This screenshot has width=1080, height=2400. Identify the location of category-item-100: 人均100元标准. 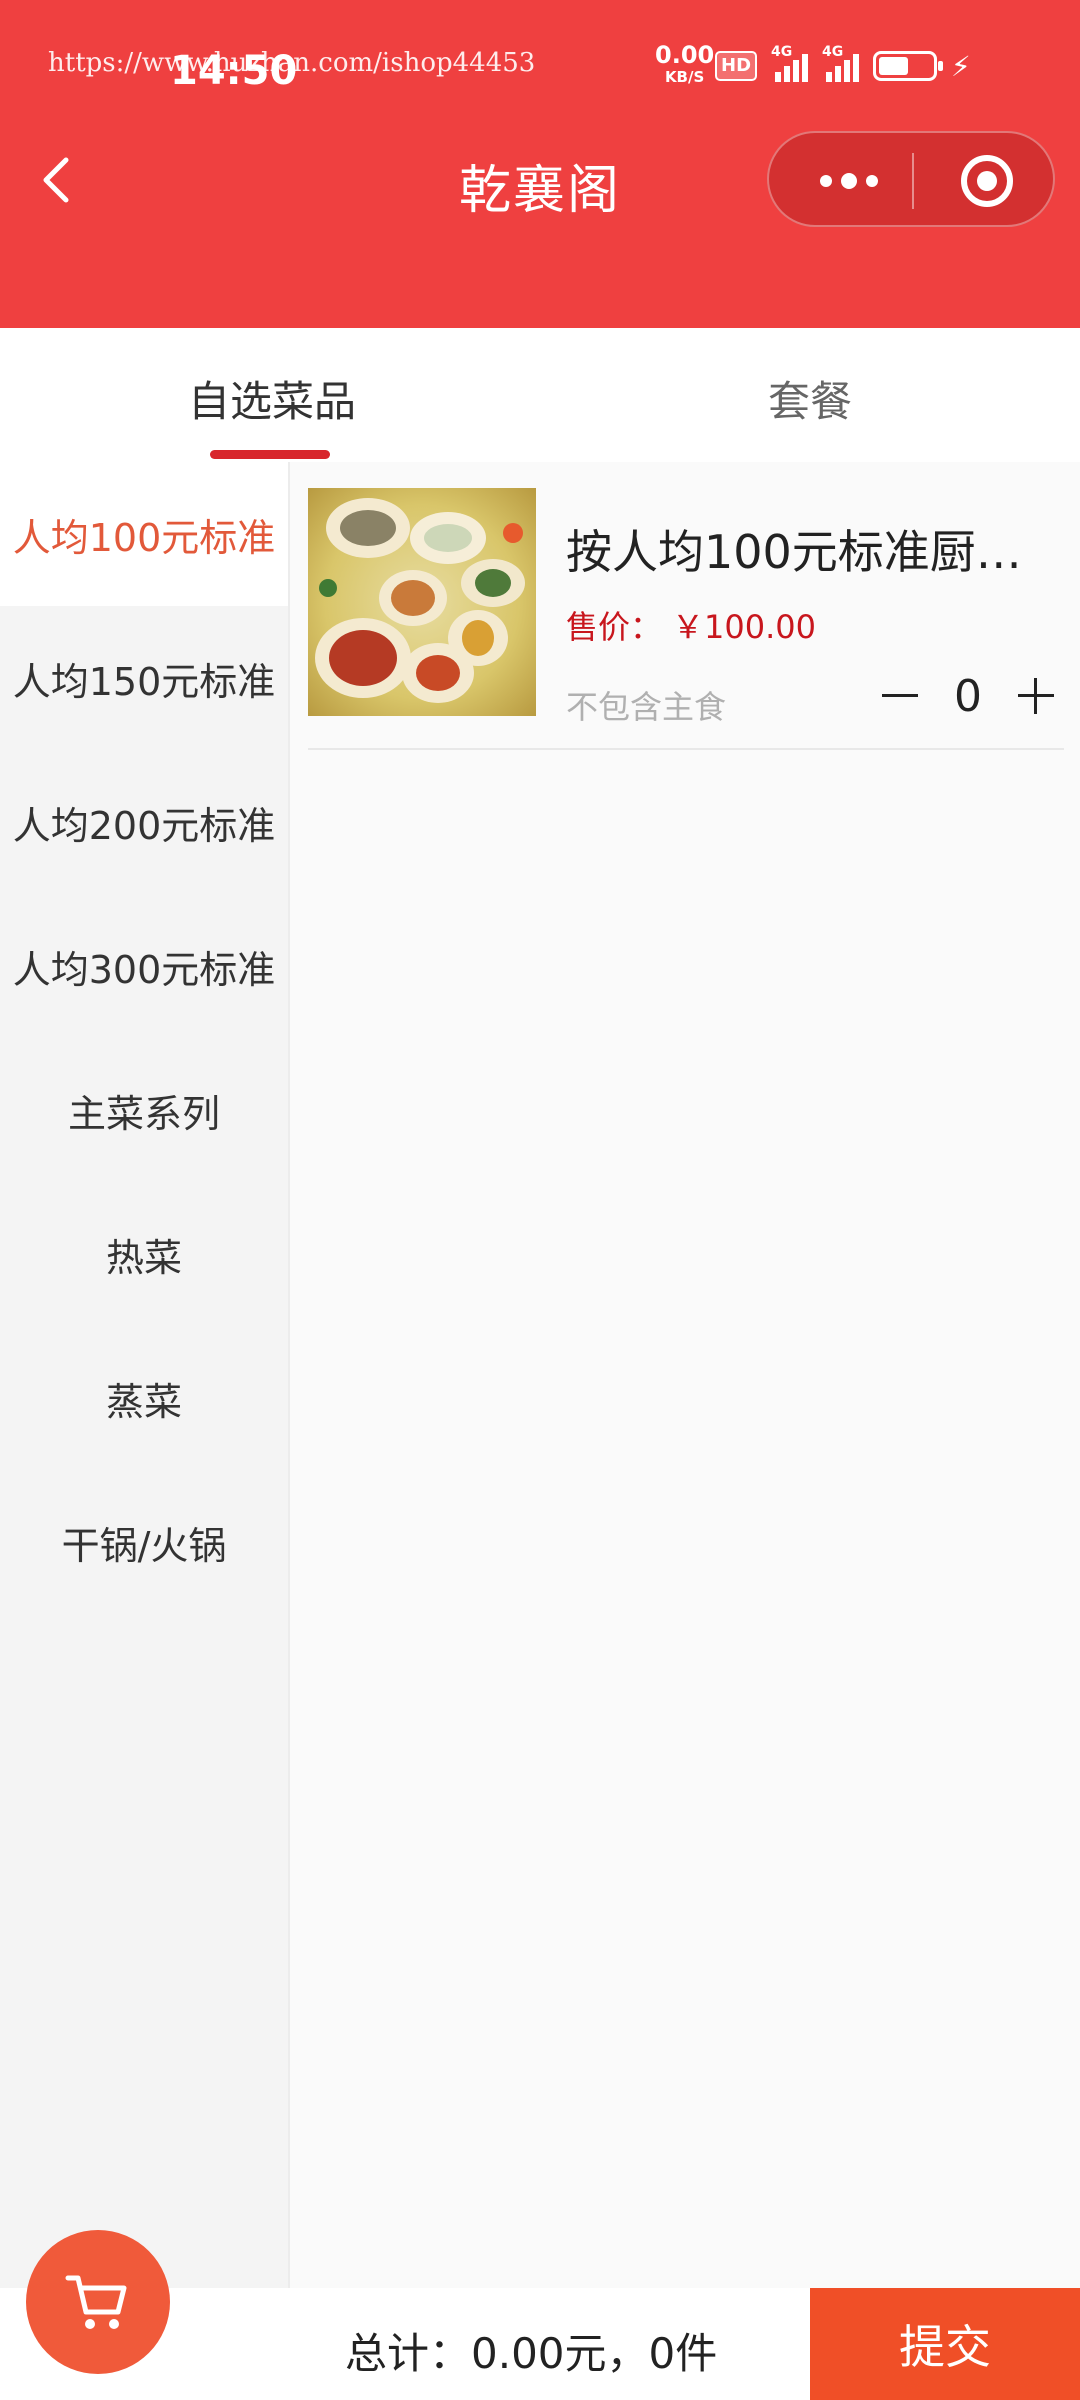
(144, 534).